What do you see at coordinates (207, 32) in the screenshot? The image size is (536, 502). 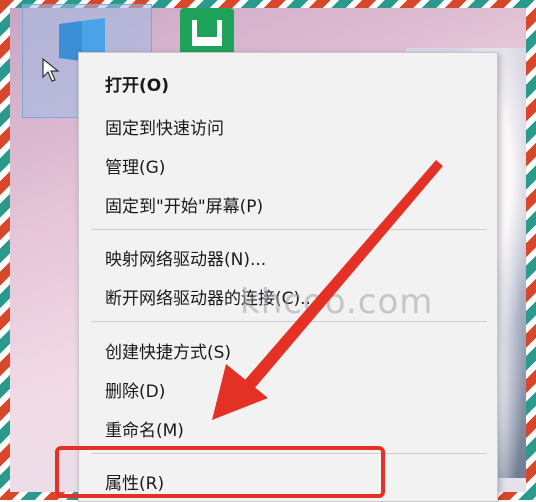 I see `green-app-icon` at bounding box center [207, 32].